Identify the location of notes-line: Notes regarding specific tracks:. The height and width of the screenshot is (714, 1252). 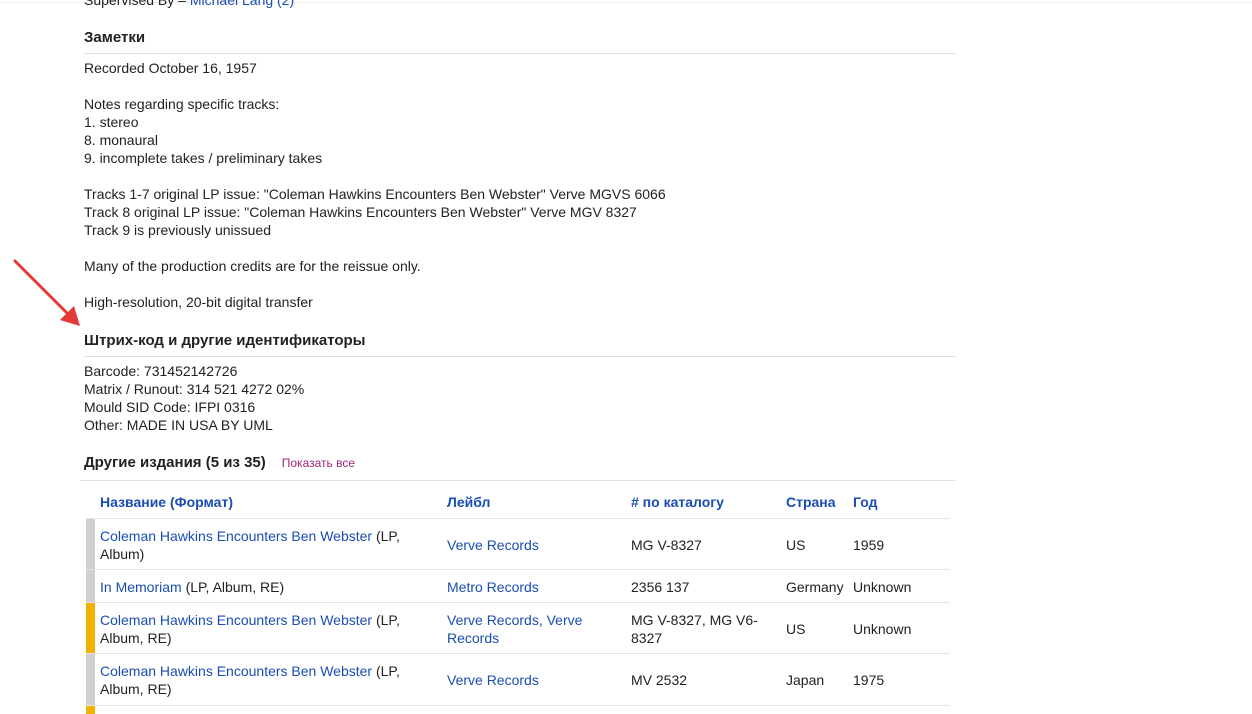
(182, 104).